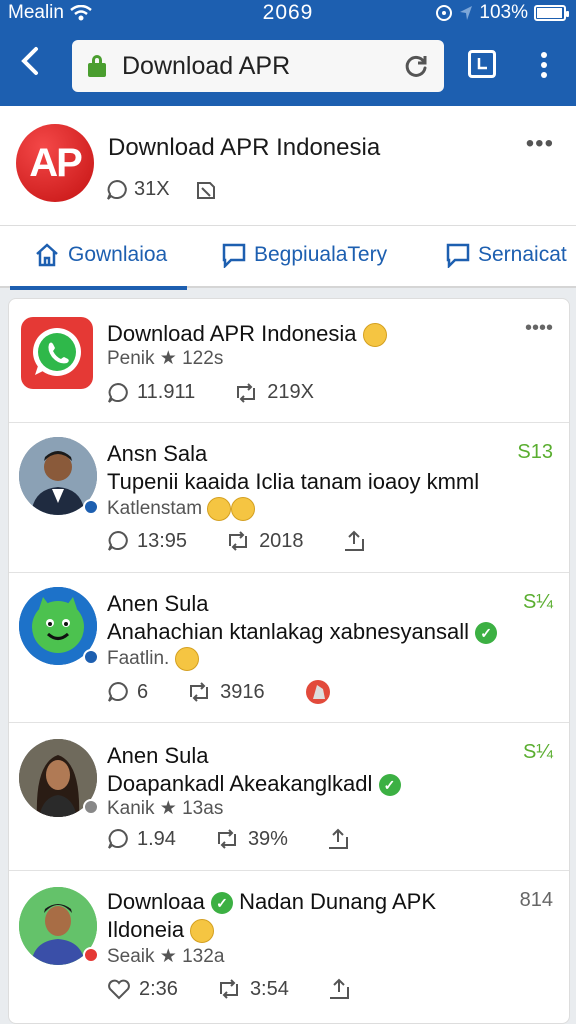 The image size is (576, 1024). Describe the element at coordinates (522, 254) in the screenshot. I see `tab-label: Sernaicat` at that location.